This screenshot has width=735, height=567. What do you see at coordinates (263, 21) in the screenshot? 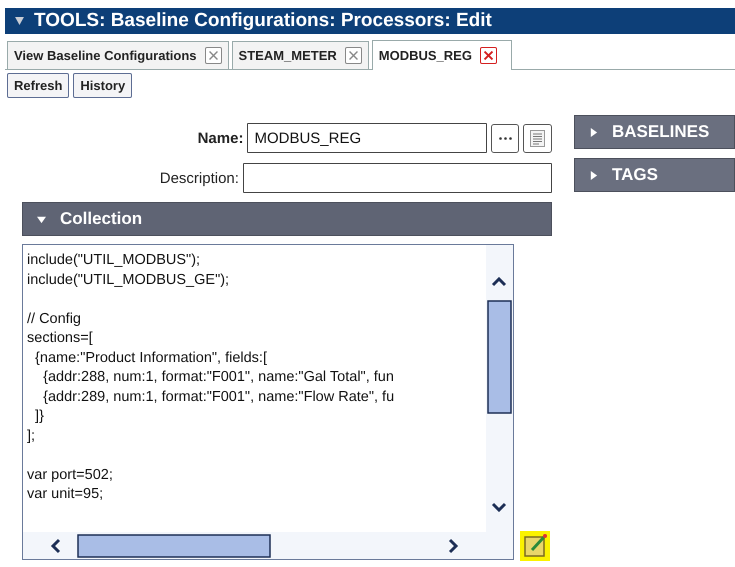
I see `window-title: TOOLS: Baseline Configurations: Processors: Edit` at bounding box center [263, 21].